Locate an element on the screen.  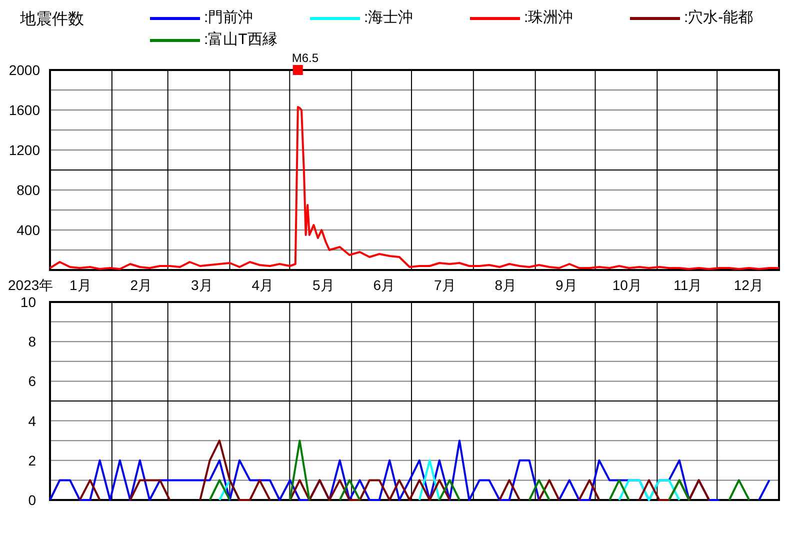
axis-label: 4 is located at coordinates (32, 420).